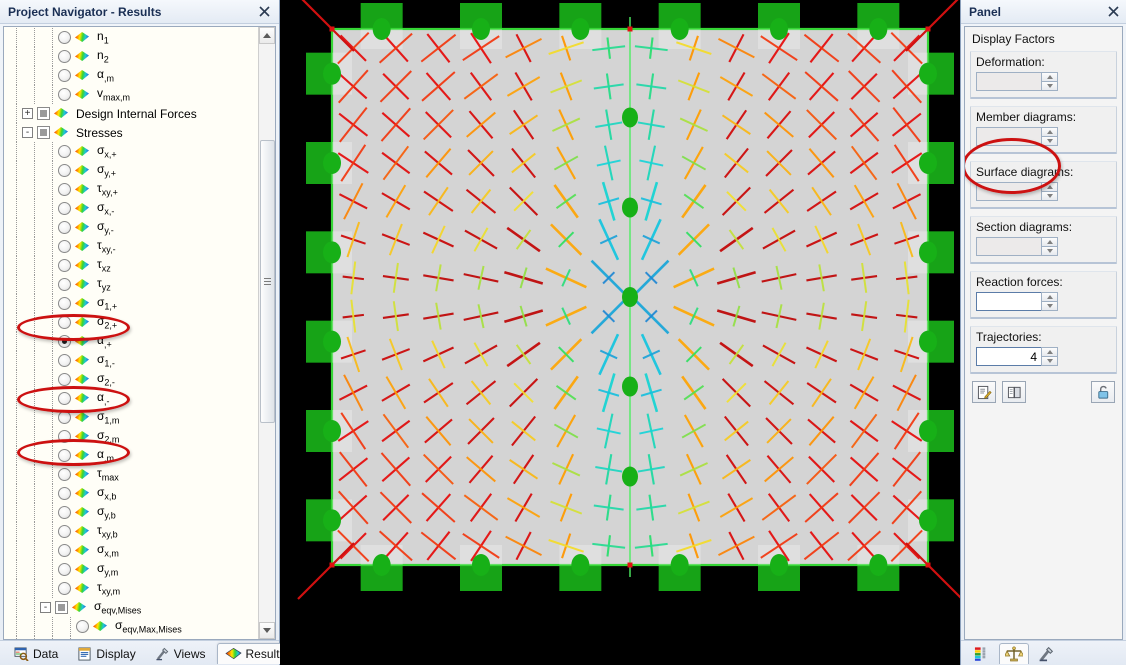  I want to click on tree-radio-vmax-m, so click(64, 94).